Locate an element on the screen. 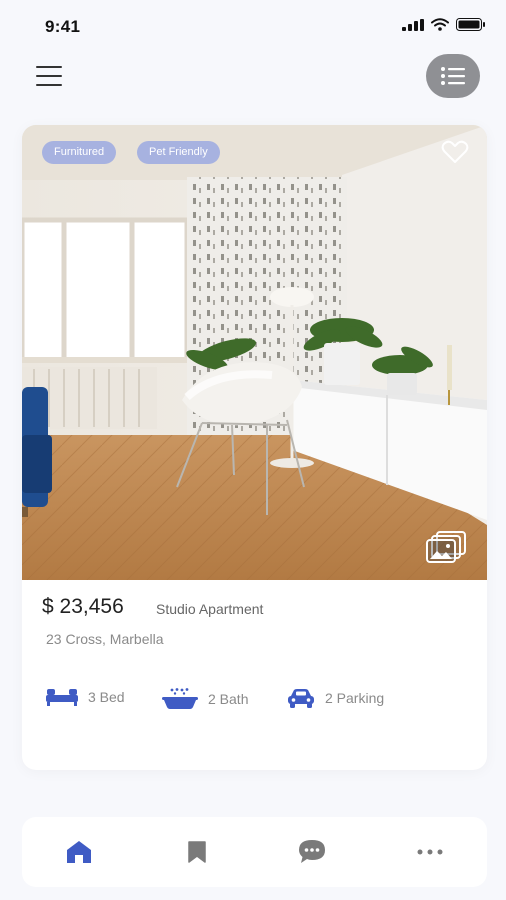 The width and height of the screenshot is (506, 900). list-icon is located at coordinates (453, 76).